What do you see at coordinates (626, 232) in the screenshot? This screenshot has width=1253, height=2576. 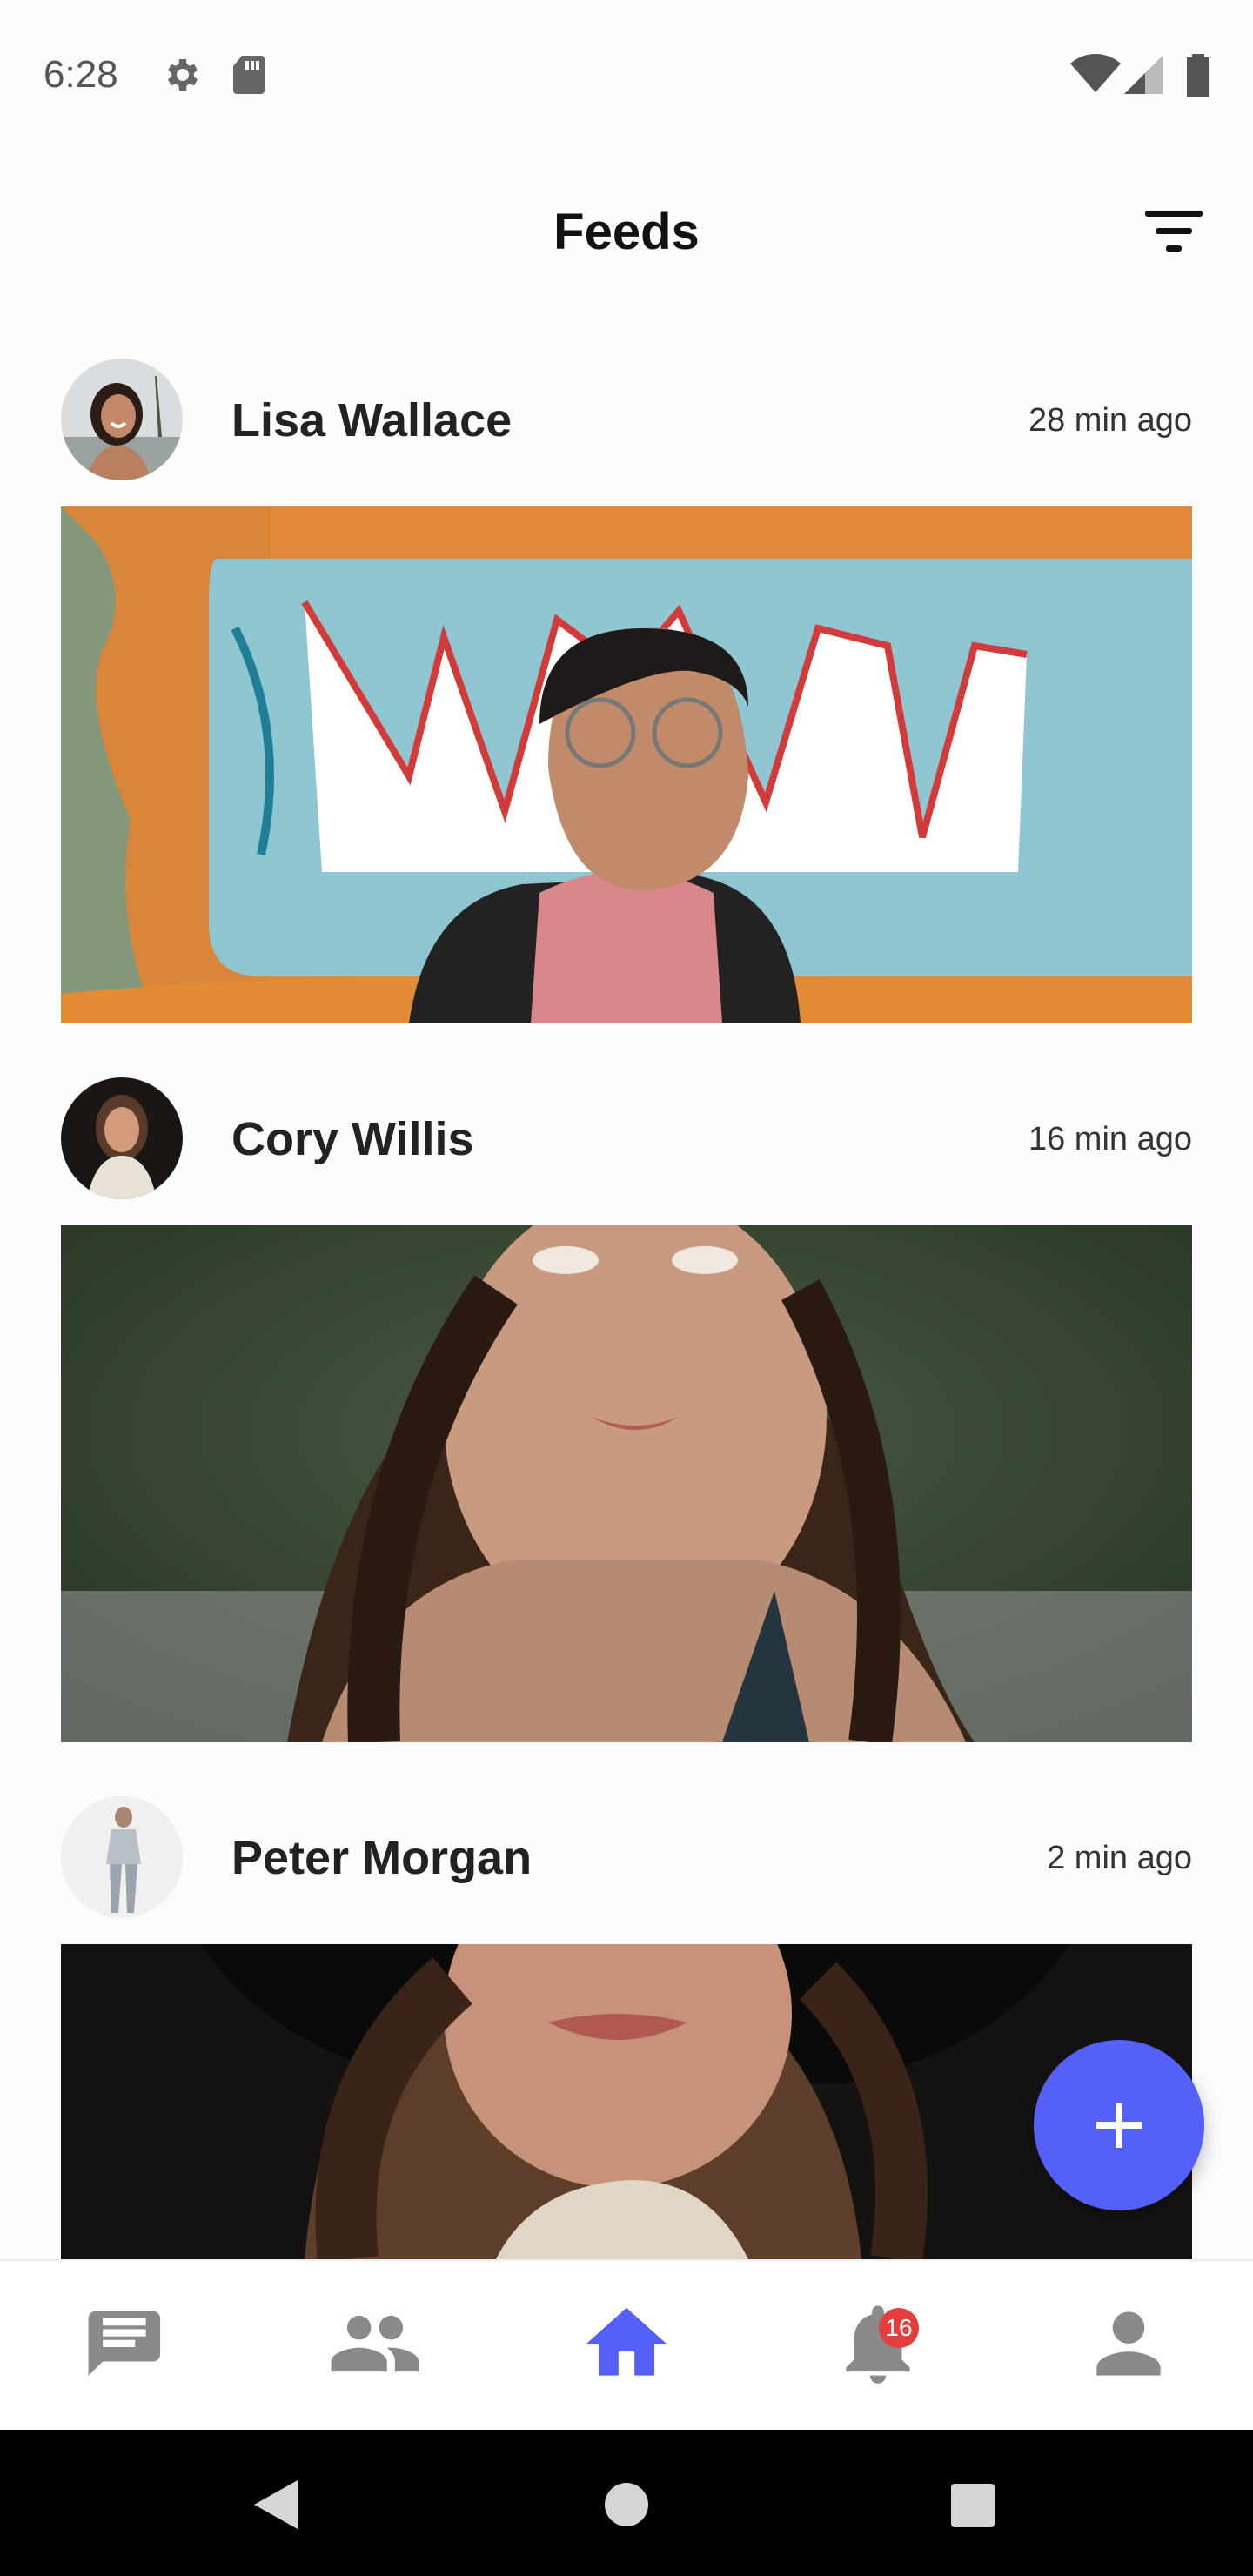 I see `page-title: Feeds` at bounding box center [626, 232].